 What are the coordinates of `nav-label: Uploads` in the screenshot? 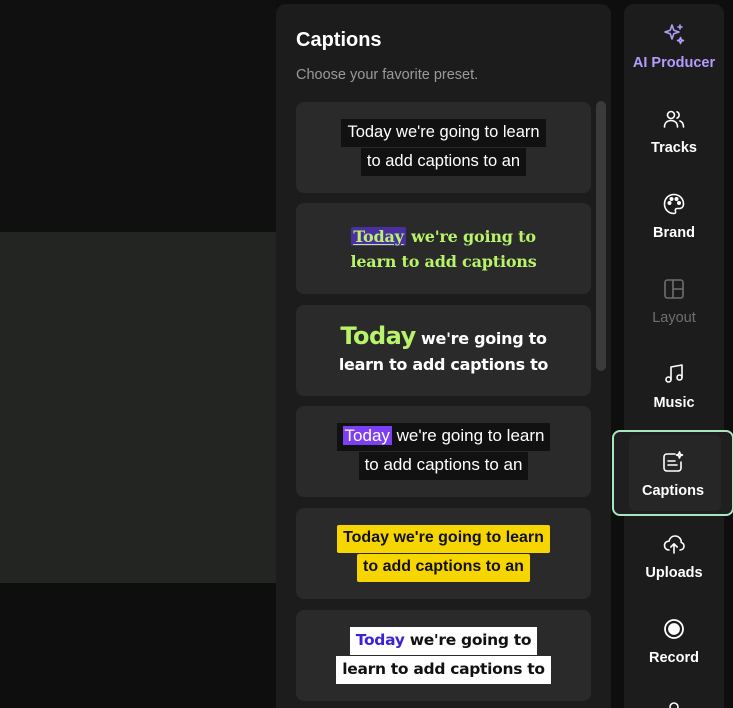 It's located at (674, 573).